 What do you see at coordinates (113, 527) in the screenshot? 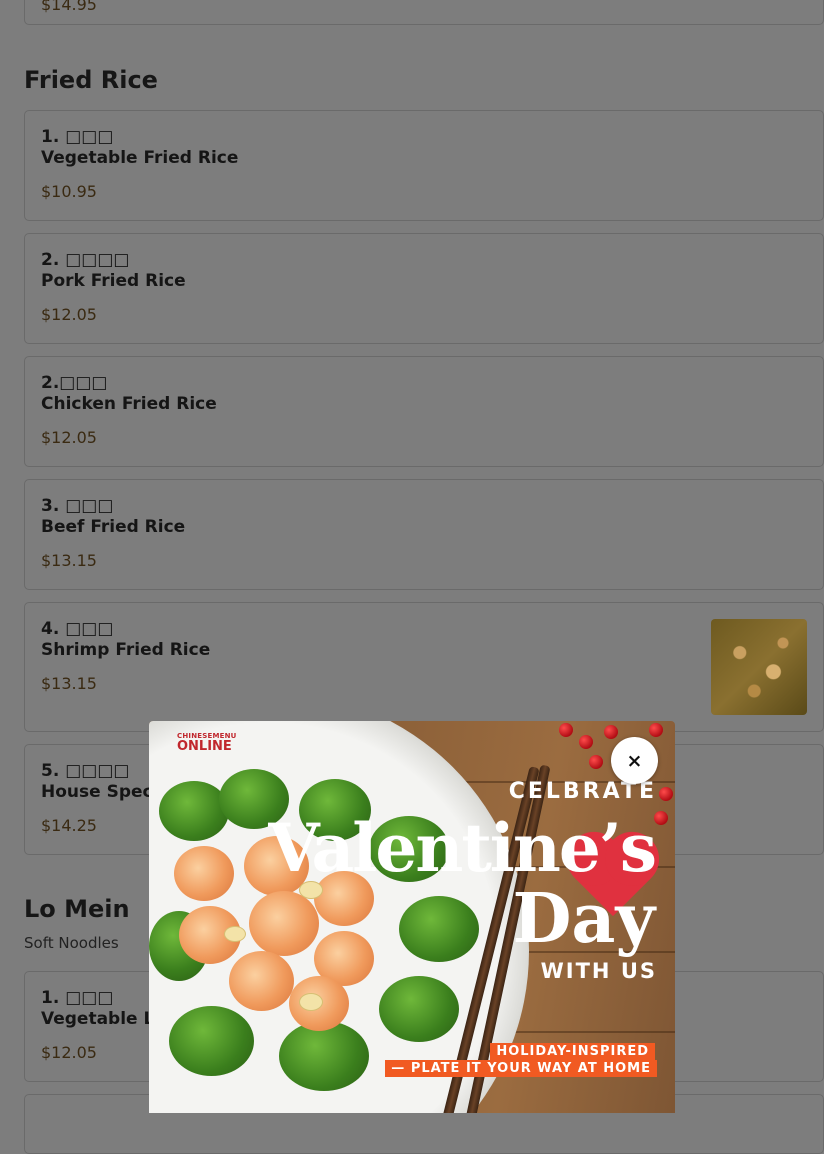
I see `item-name: Beef Fried Rice` at bounding box center [113, 527].